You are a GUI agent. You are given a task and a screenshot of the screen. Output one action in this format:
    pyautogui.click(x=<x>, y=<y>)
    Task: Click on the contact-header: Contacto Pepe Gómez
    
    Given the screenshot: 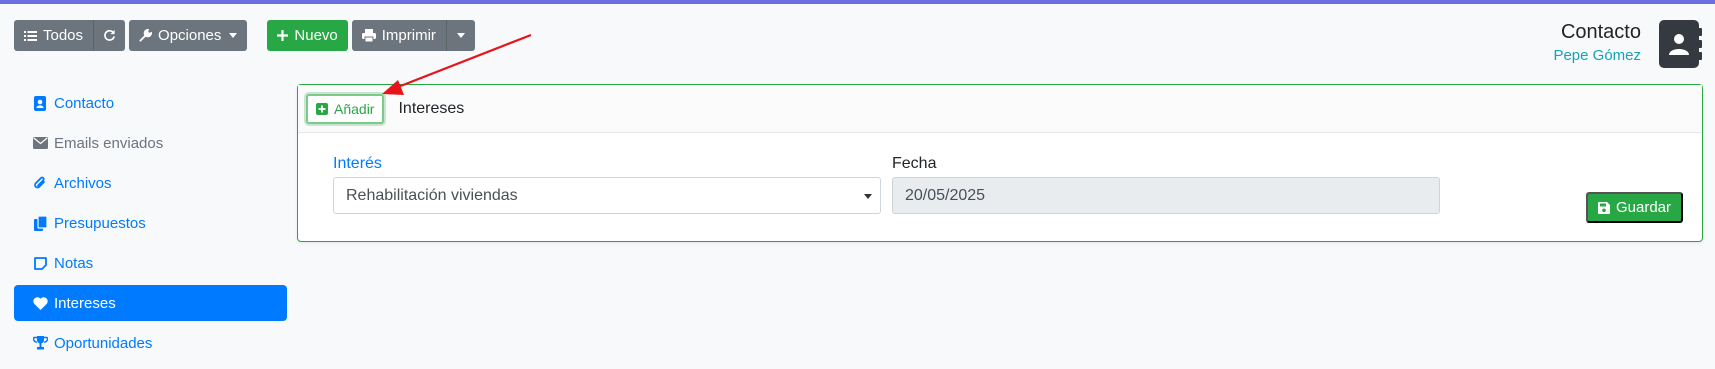 What is the action you would take?
    pyautogui.click(x=1597, y=43)
    